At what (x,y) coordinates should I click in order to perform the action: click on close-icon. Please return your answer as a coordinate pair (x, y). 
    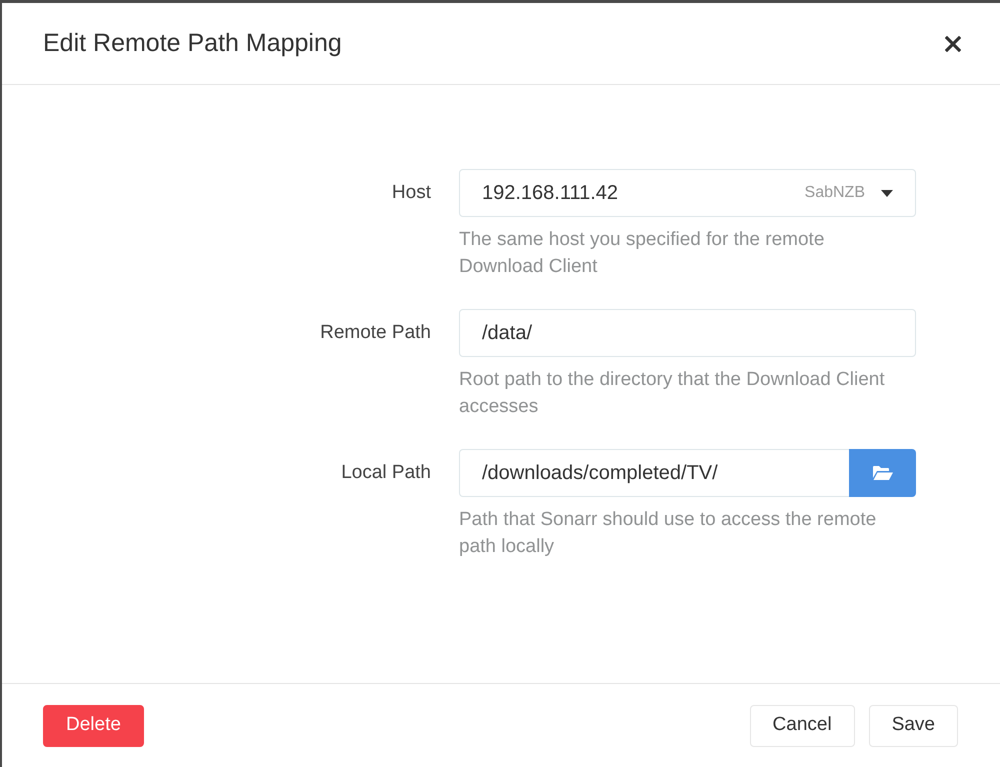
    Looking at the image, I should click on (953, 44).